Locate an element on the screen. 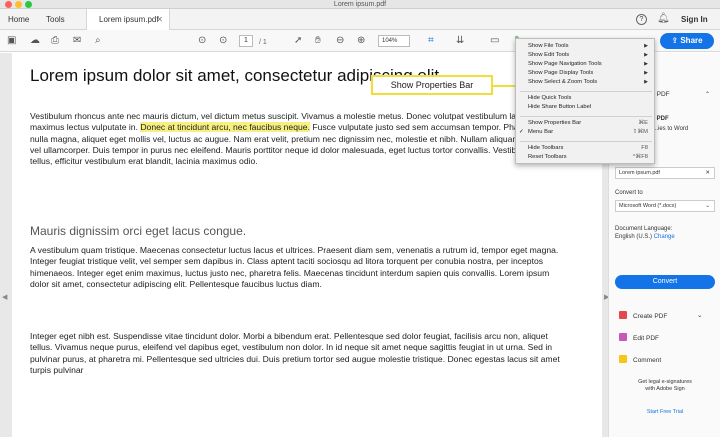 This screenshot has width=720, height=437. page-total: / 1 is located at coordinates (263, 42).